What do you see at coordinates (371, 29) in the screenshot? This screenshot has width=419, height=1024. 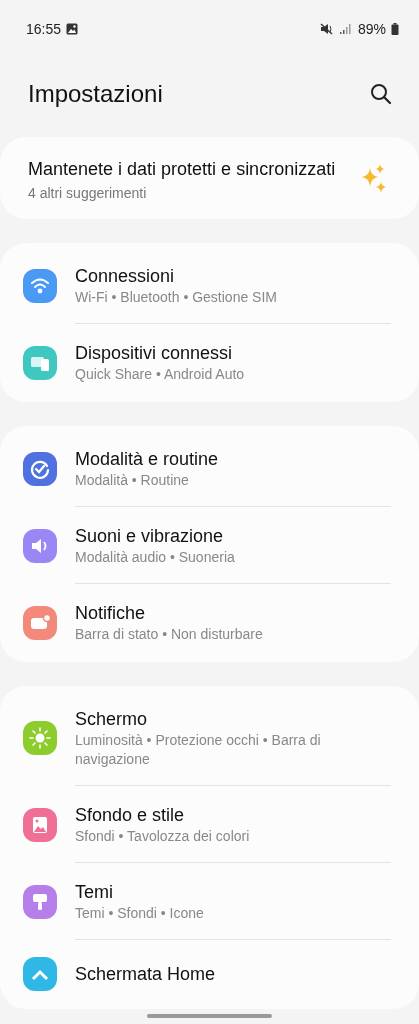 I see `battery-level: 89%` at bounding box center [371, 29].